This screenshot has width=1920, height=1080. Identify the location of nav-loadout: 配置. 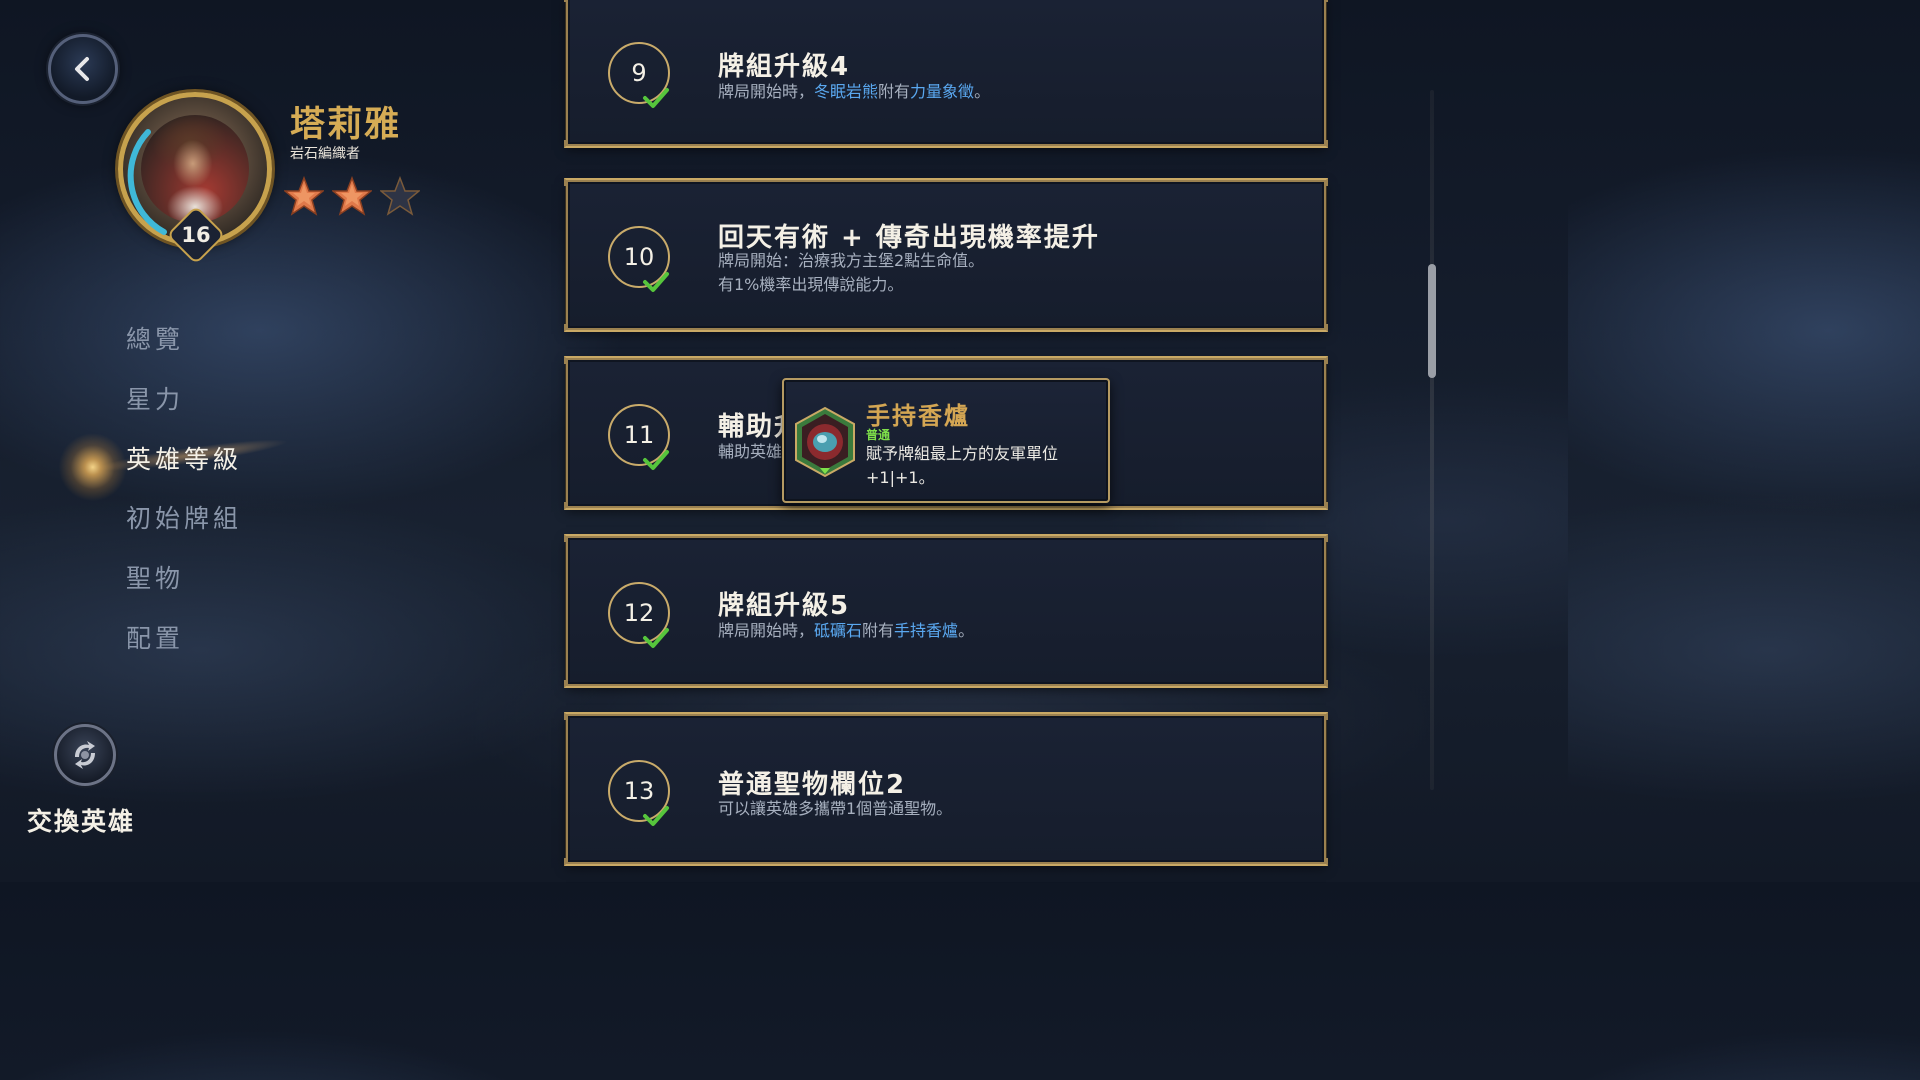
(155, 637).